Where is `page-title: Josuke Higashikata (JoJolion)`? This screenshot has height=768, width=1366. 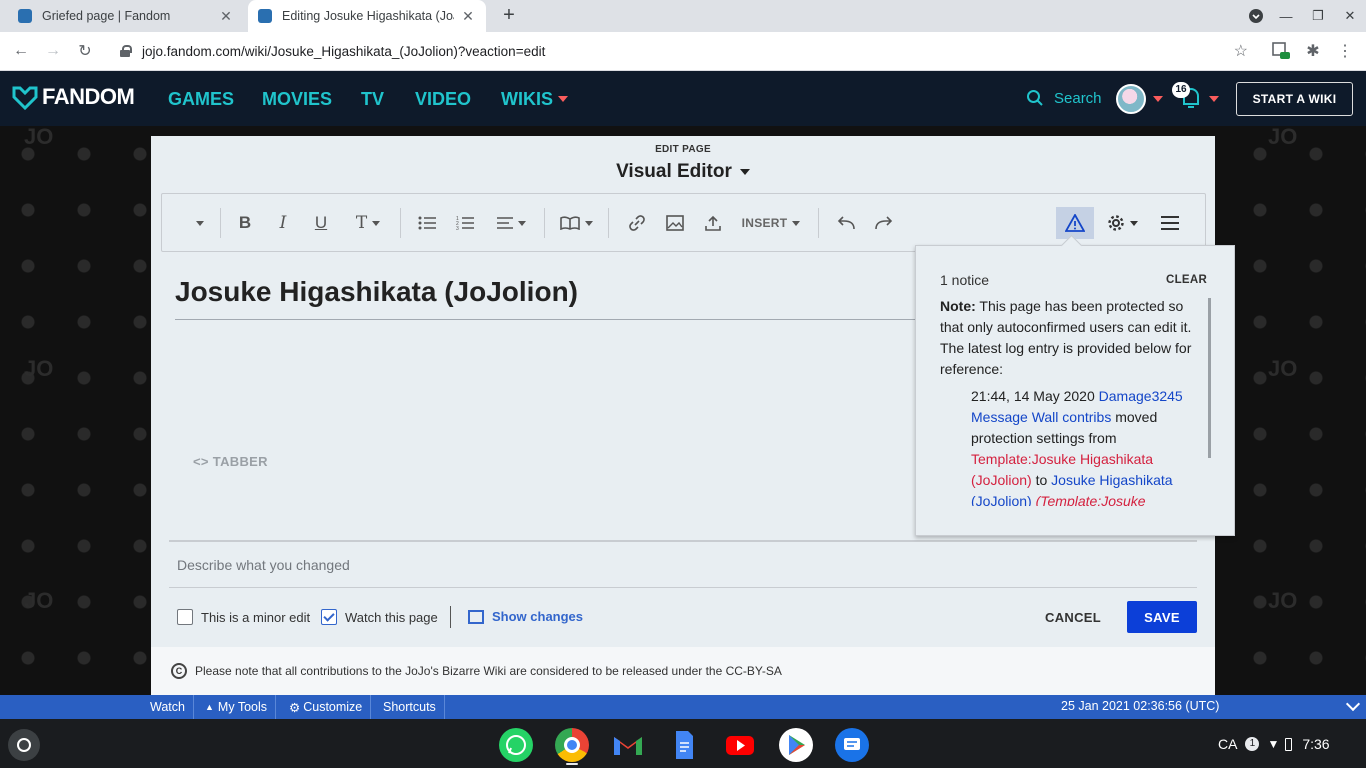 page-title: Josuke Higashikata (JoJolion) is located at coordinates (376, 292).